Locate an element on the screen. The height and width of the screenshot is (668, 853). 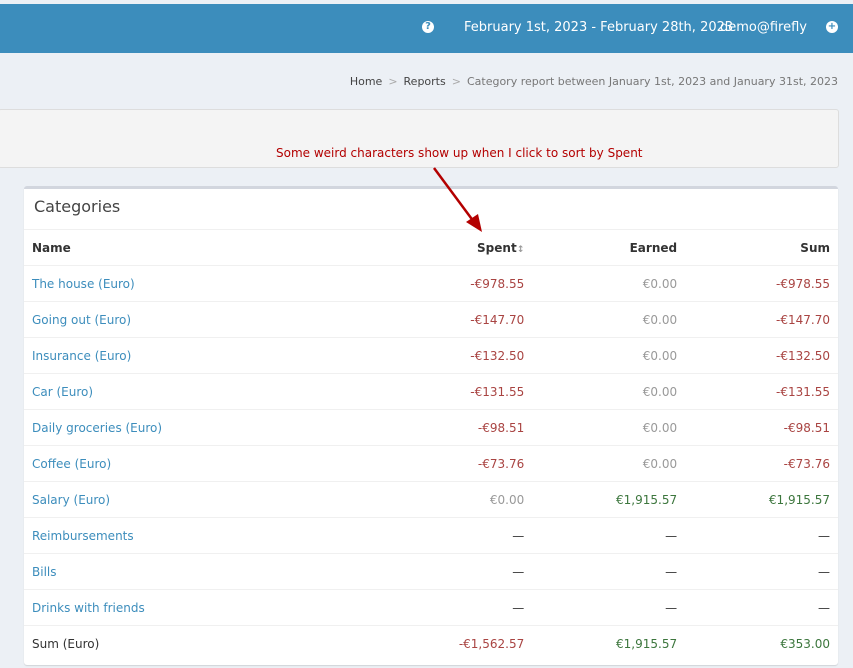
table-row: Salary (Euro) €0.00 €1,915.57 €1,915.57 is located at coordinates (431, 499).